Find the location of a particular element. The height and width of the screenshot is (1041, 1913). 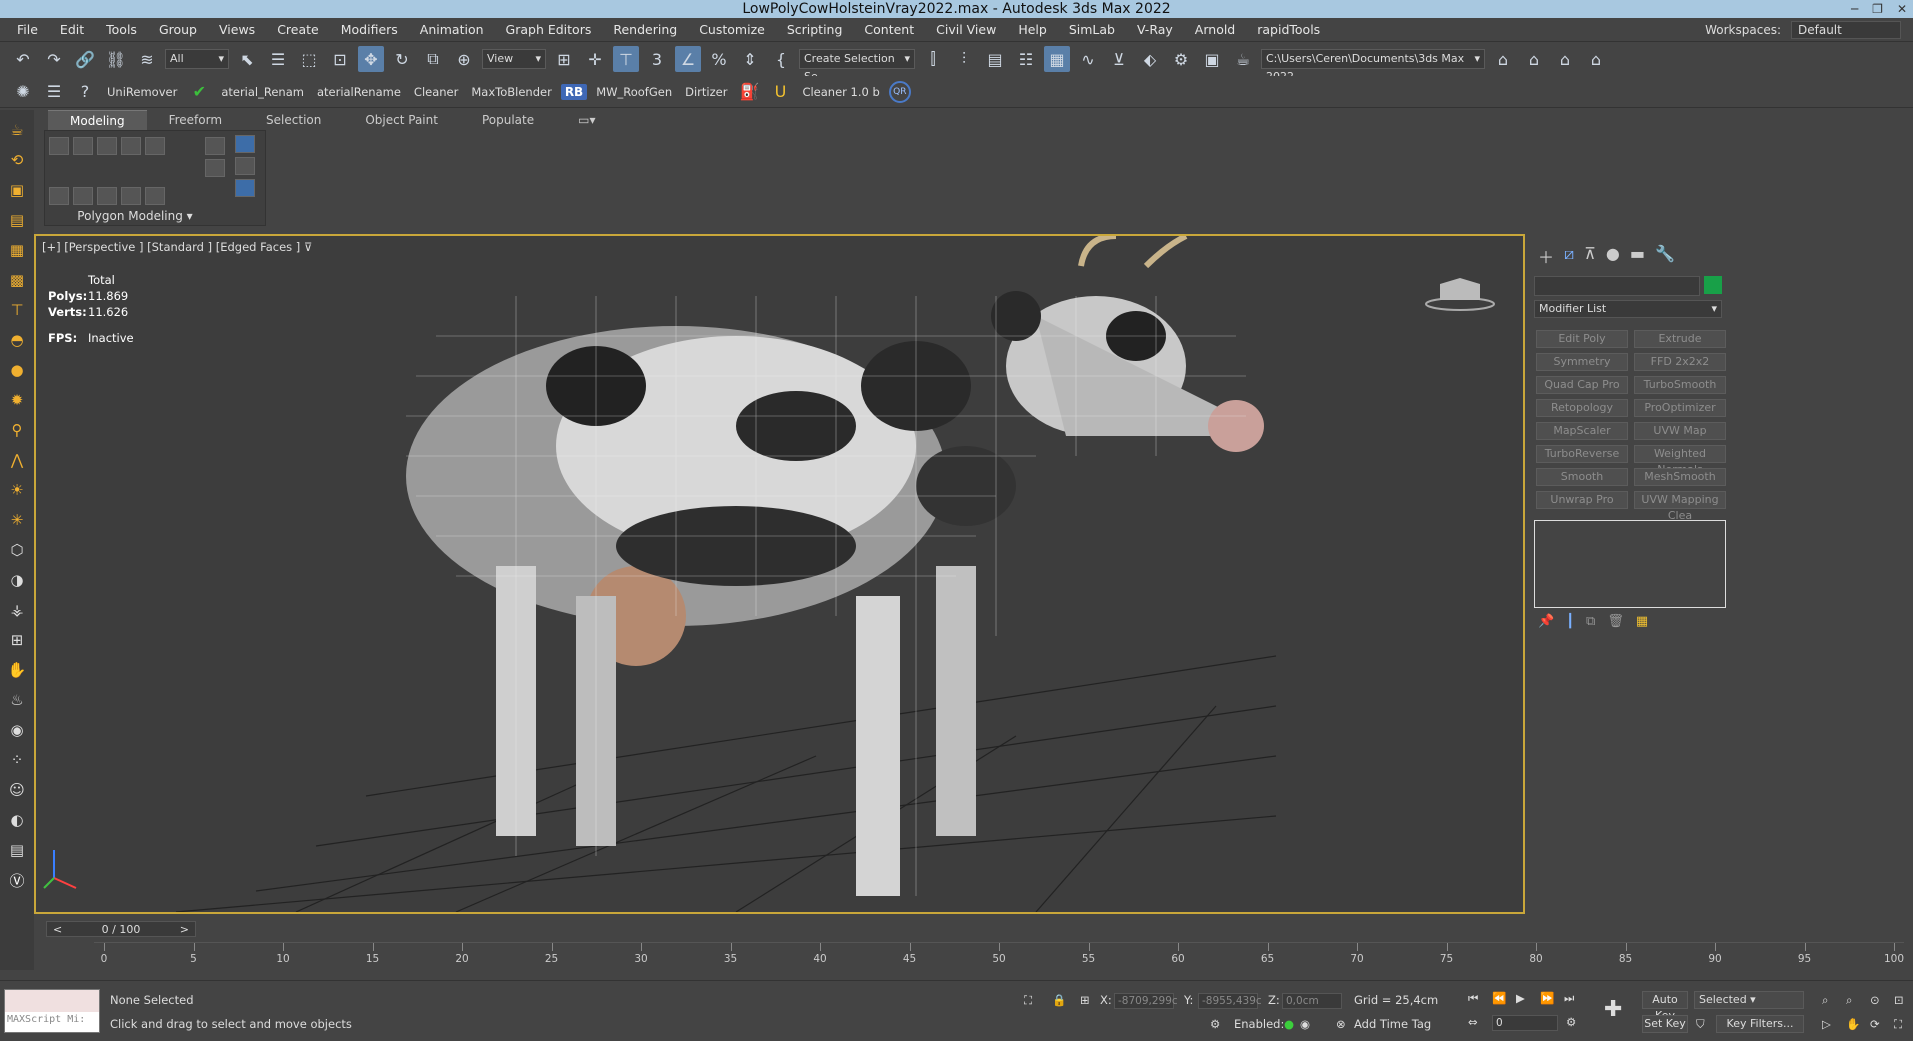

listener-icon: ☰ is located at coordinates (54, 92).